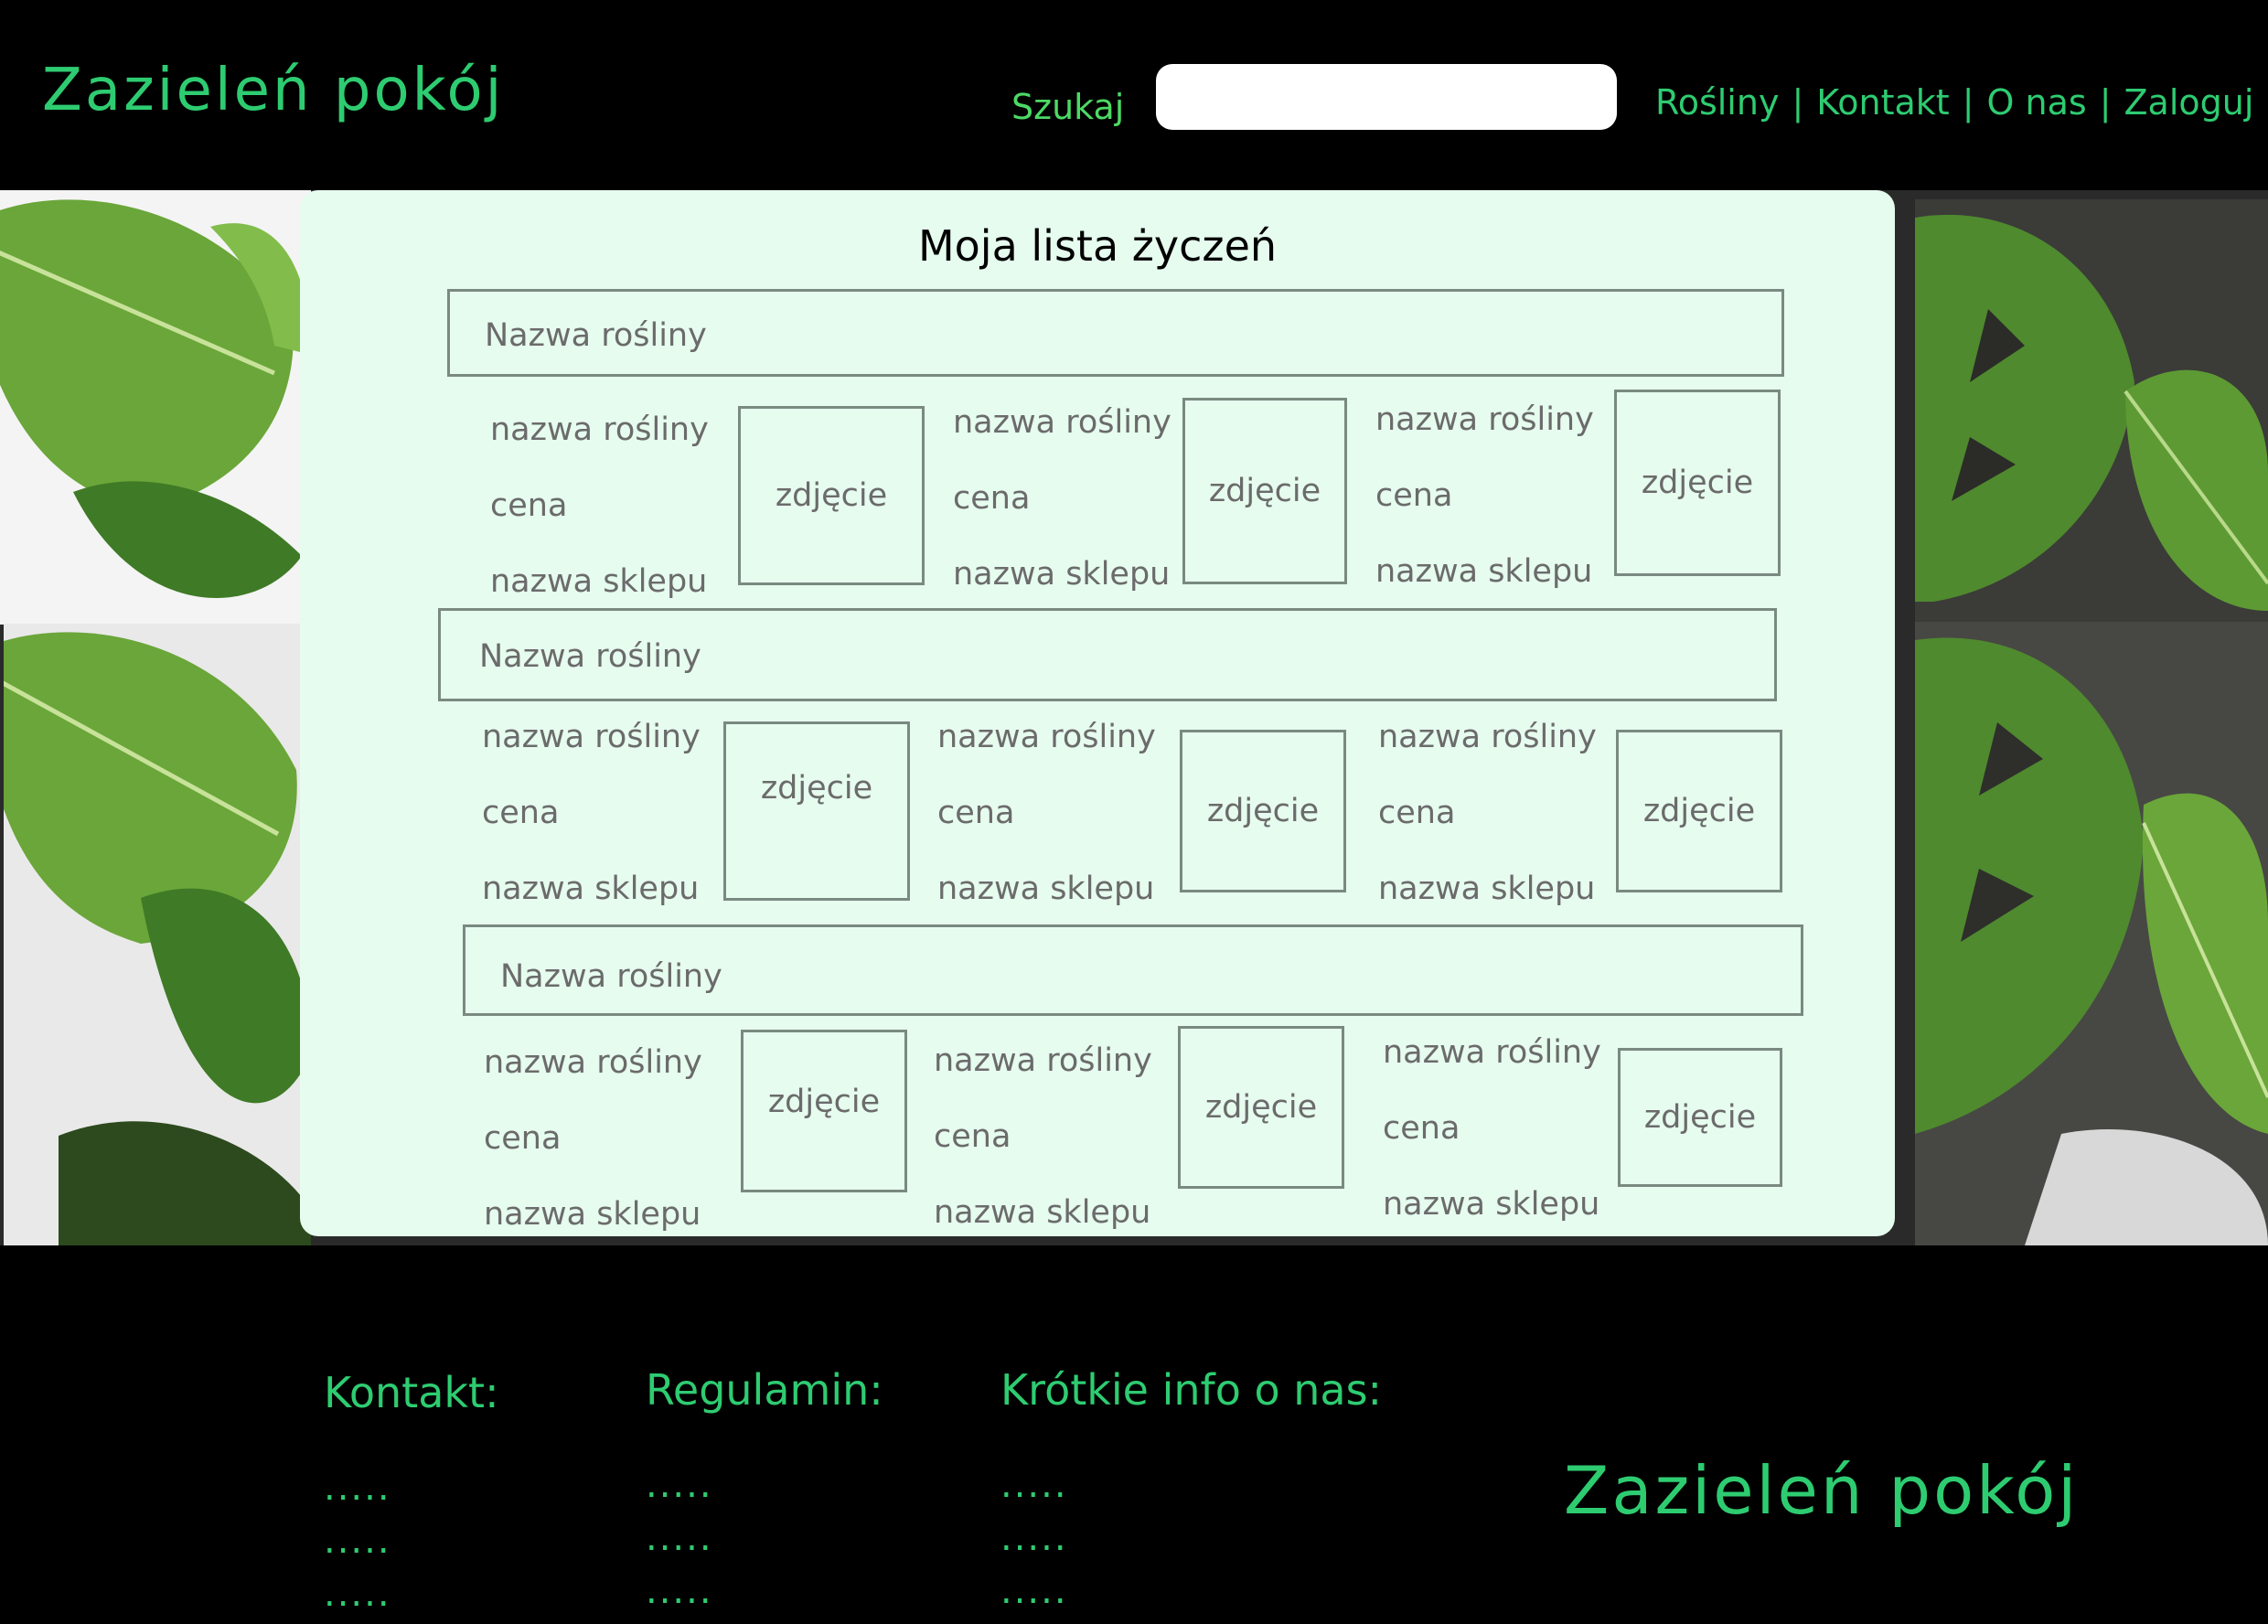 The image size is (2268, 1624). What do you see at coordinates (2091, 412) in the screenshot?
I see `leaf-image-right-top` at bounding box center [2091, 412].